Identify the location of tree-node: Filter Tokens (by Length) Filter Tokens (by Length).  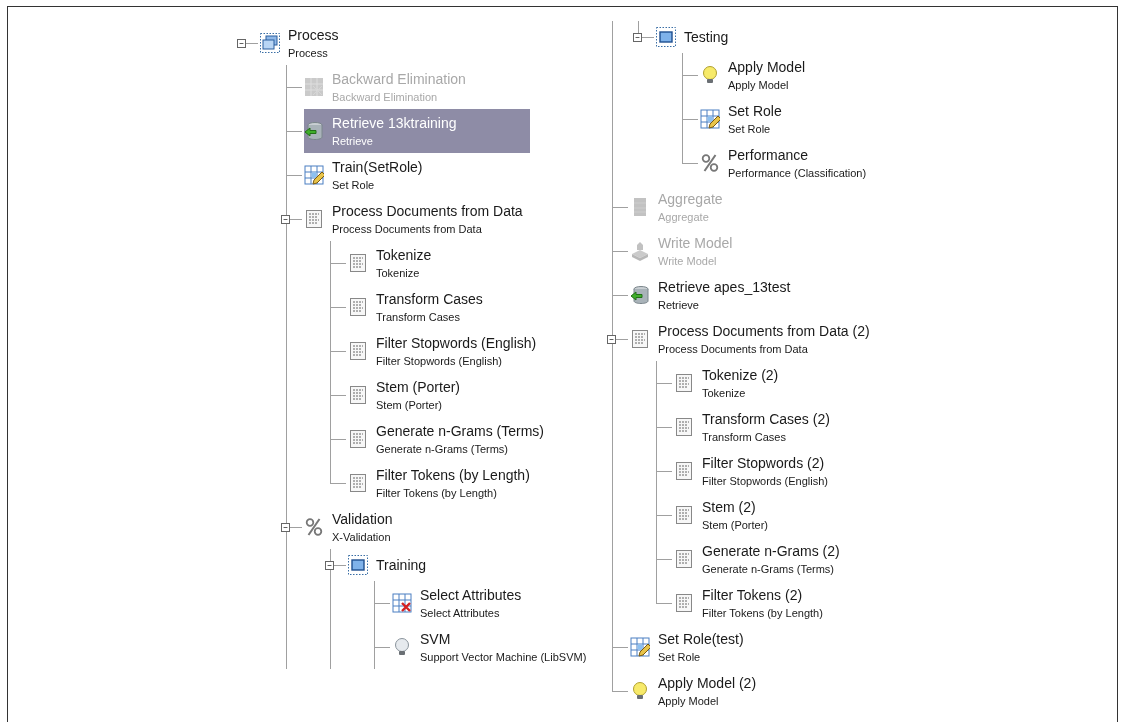
(443, 483).